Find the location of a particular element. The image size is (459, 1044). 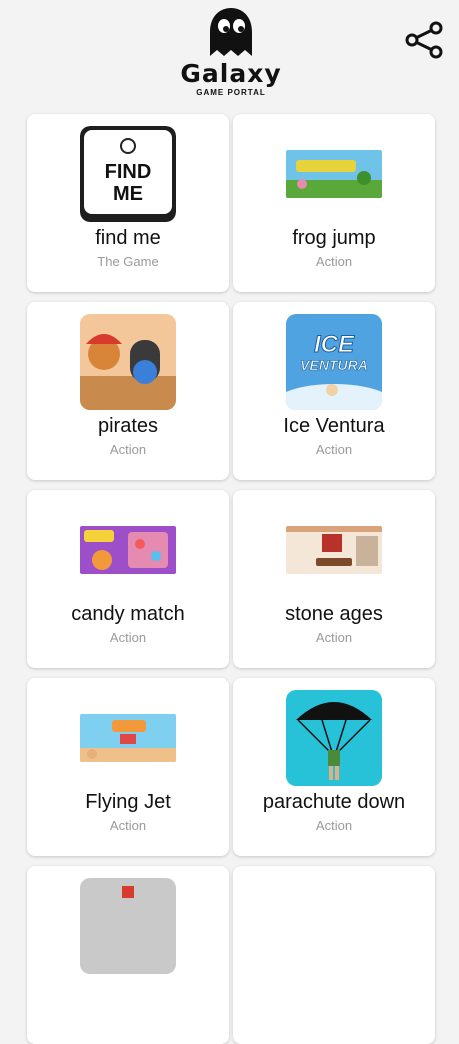

game-card-flying-jet: Flying Jet Action is located at coordinates (128, 767).